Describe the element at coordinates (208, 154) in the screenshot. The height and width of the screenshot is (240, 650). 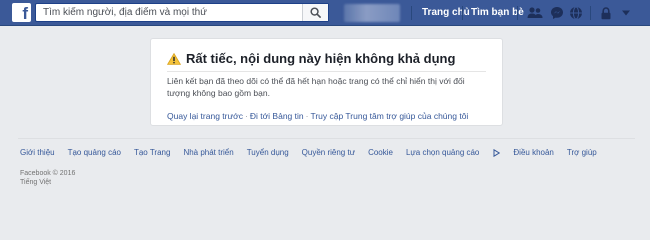
I see `footer-link-developers: Nhà phát triển` at that location.